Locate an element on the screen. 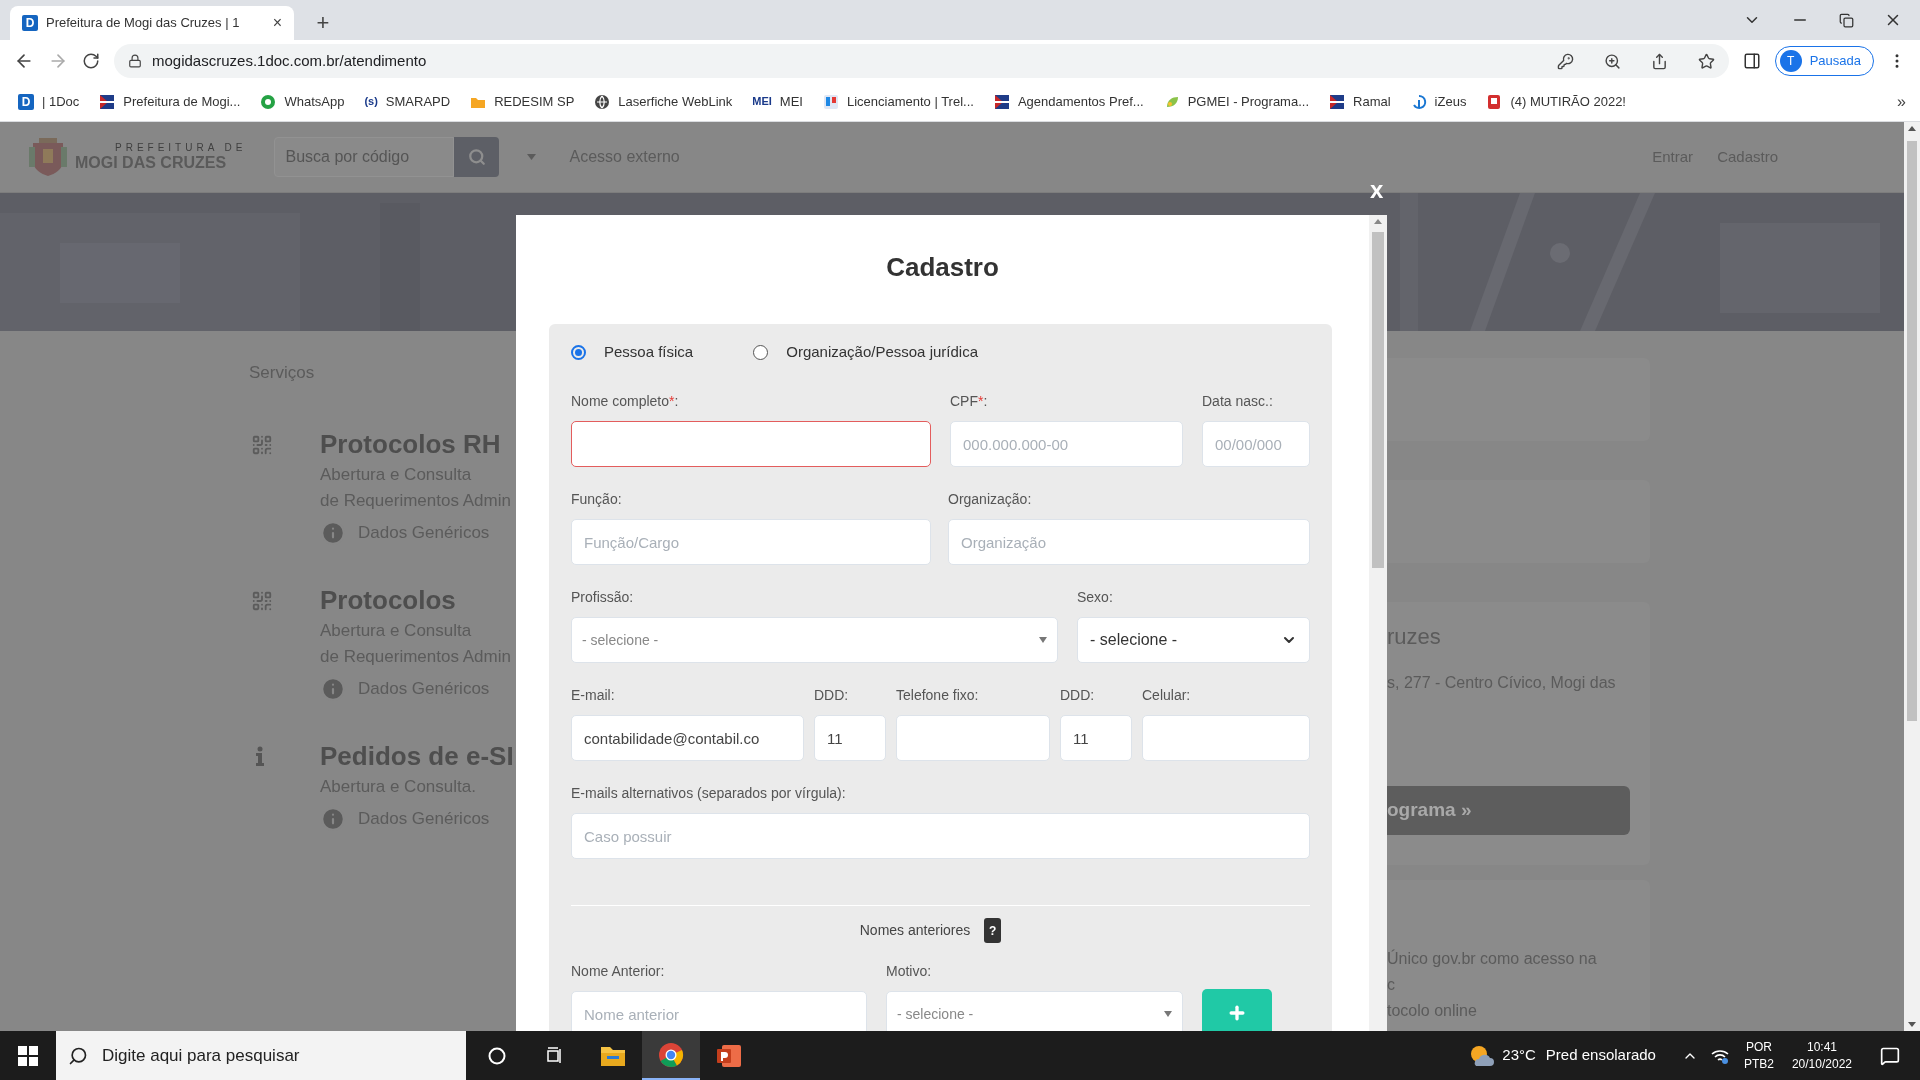  avatar: T is located at coordinates (1790, 61).